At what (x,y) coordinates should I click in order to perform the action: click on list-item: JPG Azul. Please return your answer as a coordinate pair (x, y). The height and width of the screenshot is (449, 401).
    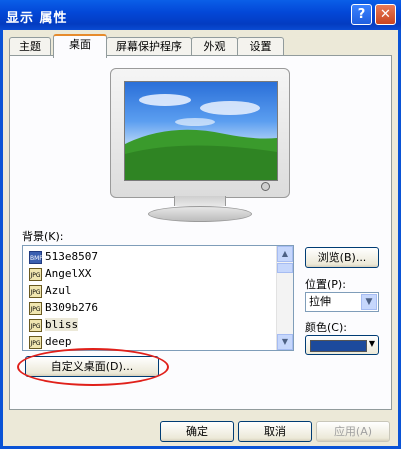
    Looking at the image, I should click on (50, 291).